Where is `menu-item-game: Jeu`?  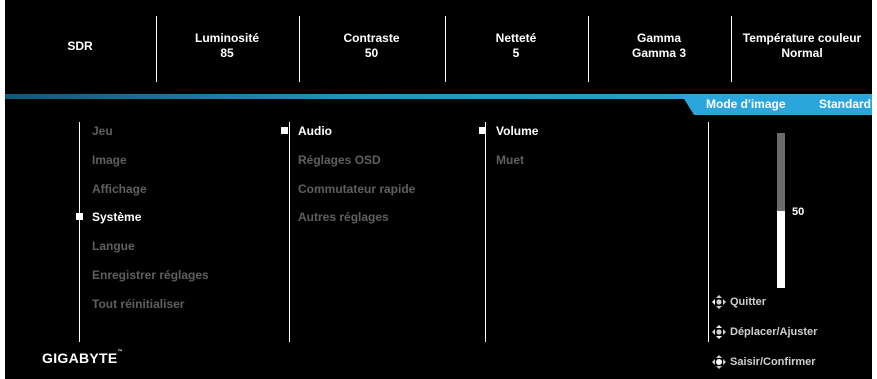 menu-item-game: Jeu is located at coordinates (102, 131).